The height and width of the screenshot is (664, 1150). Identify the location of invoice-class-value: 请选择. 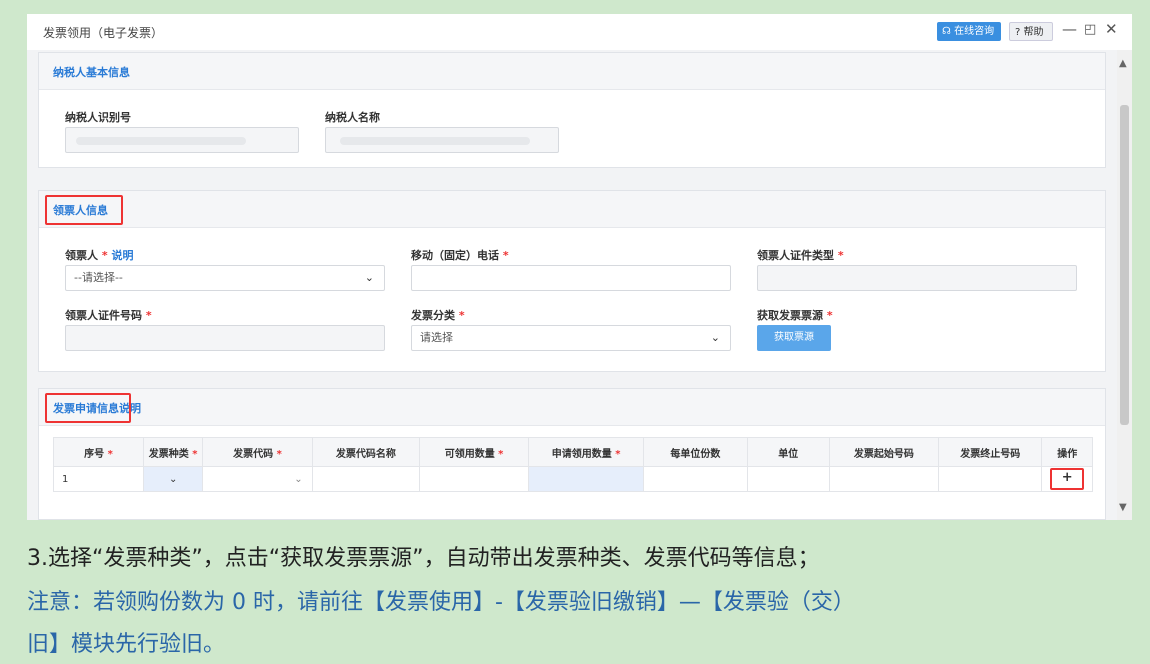
(436, 337).